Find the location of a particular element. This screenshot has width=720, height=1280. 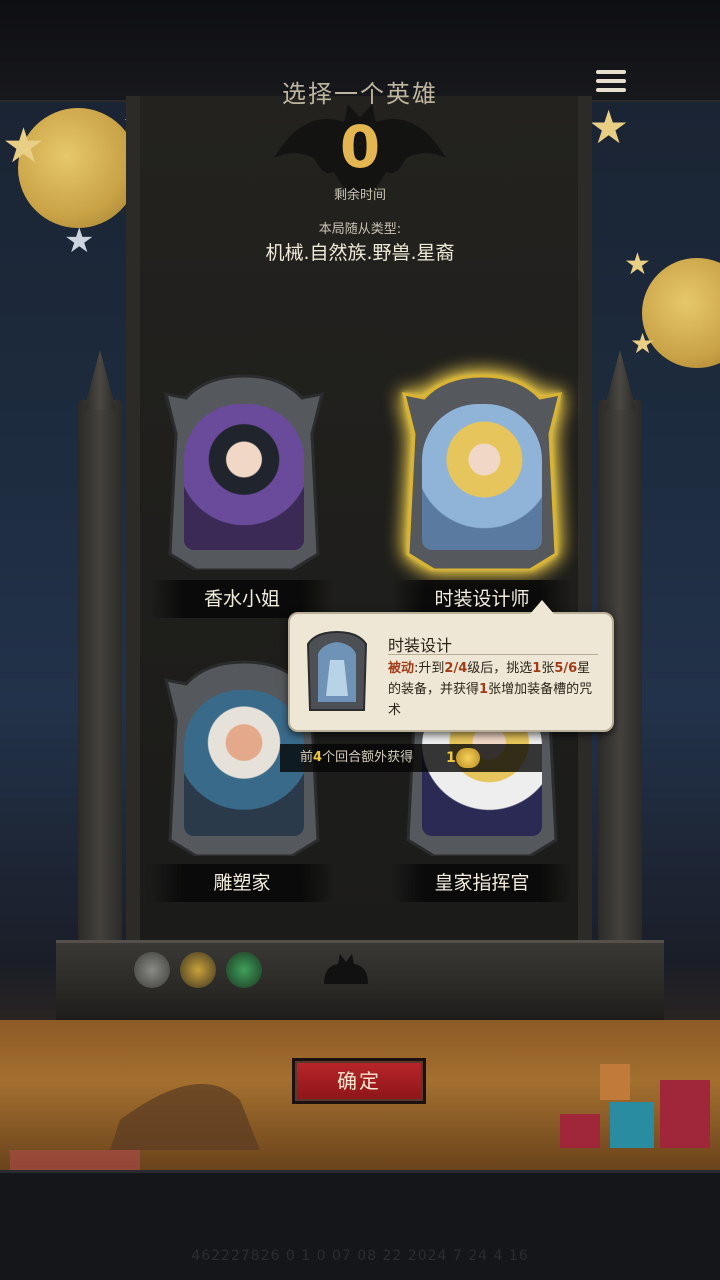

tooltip-number: 5/6 is located at coordinates (566, 668).